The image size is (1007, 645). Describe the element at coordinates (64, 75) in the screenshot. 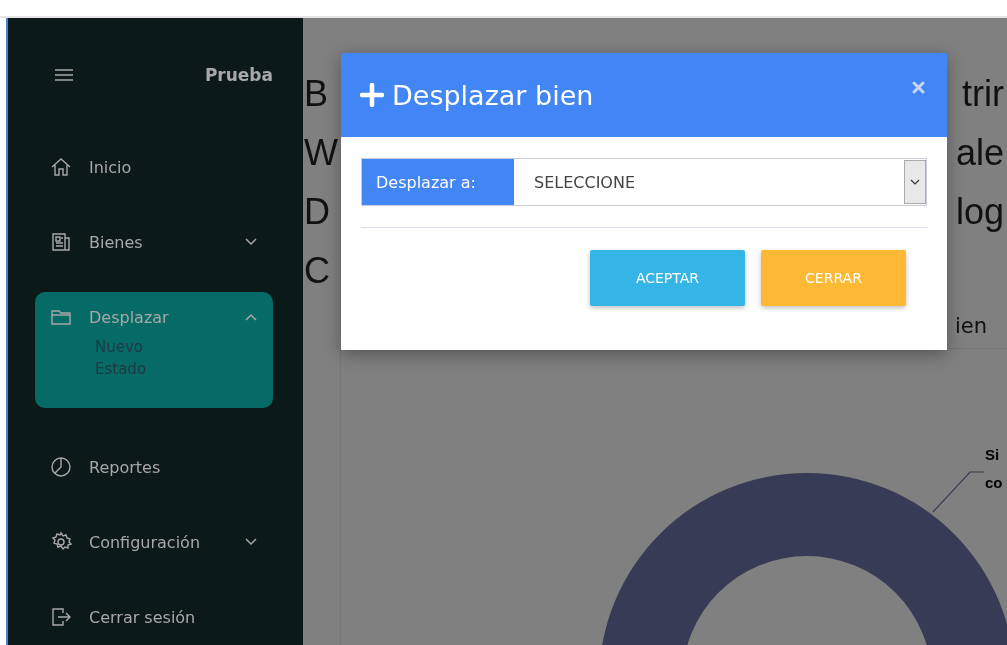

I see `menu-icon` at that location.